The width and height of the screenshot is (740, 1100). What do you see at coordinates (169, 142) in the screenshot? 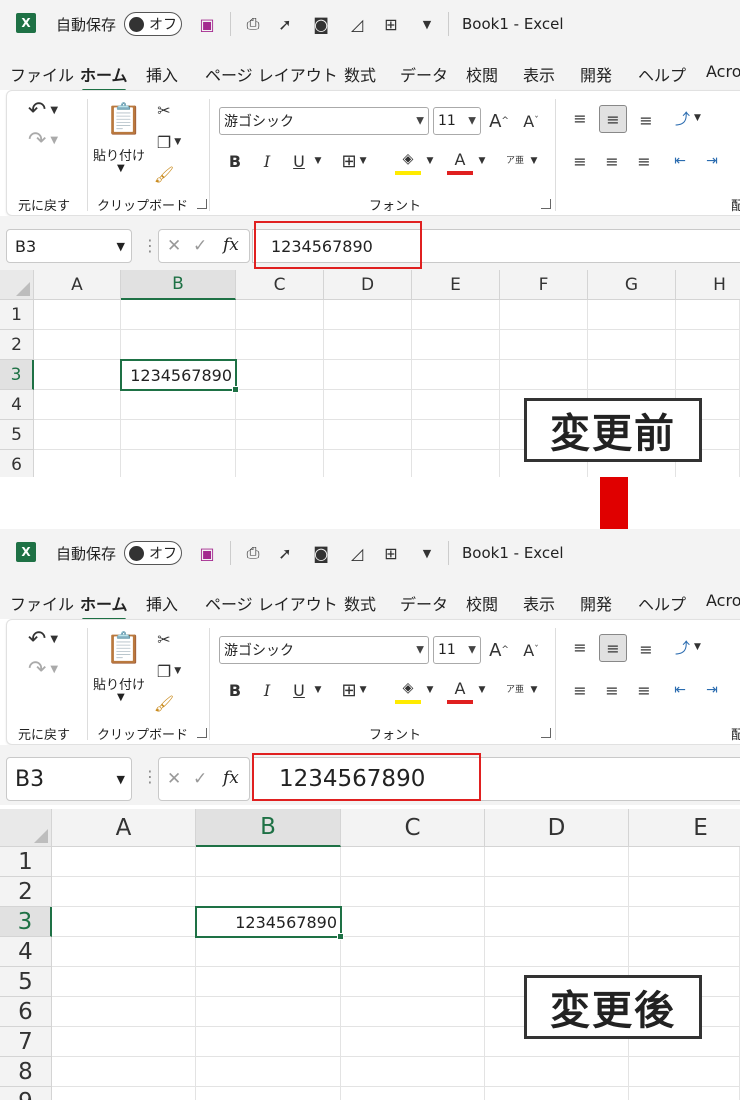
I see `copy-icon: ❐ ▼` at bounding box center [169, 142].